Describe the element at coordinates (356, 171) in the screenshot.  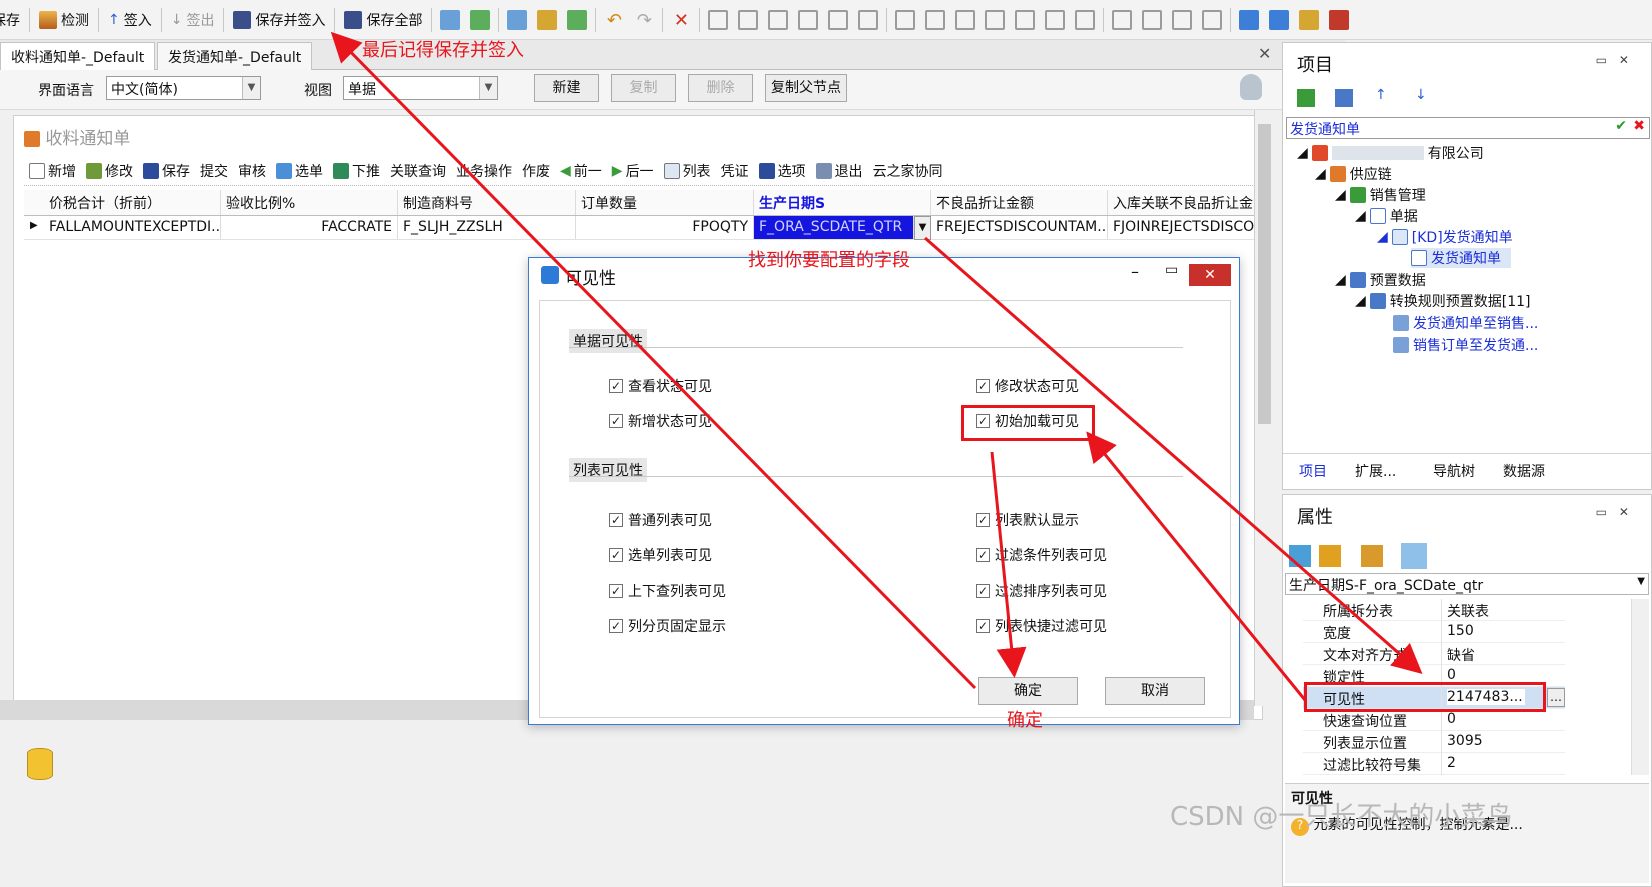
I see `form-tool-push: 下推` at that location.